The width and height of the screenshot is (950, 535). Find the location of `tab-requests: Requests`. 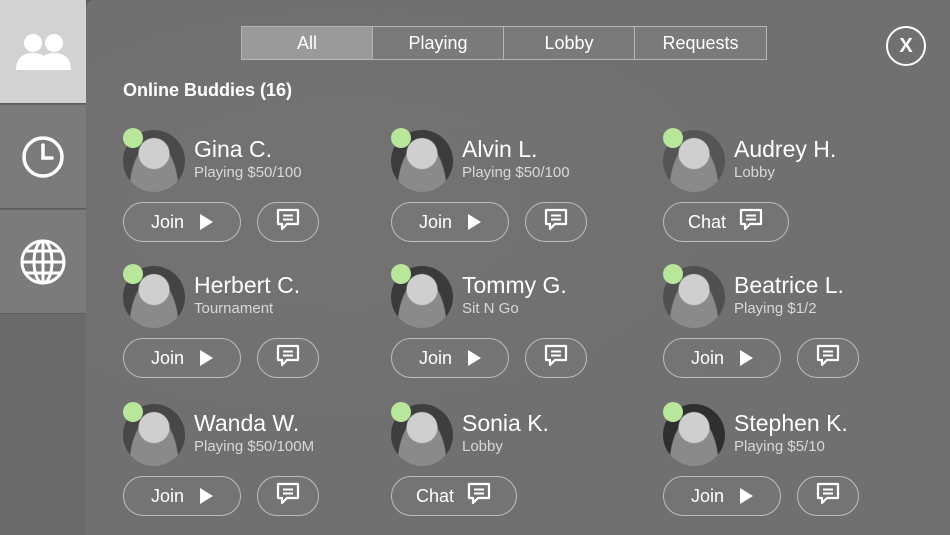

tab-requests: Requests is located at coordinates (700, 43).